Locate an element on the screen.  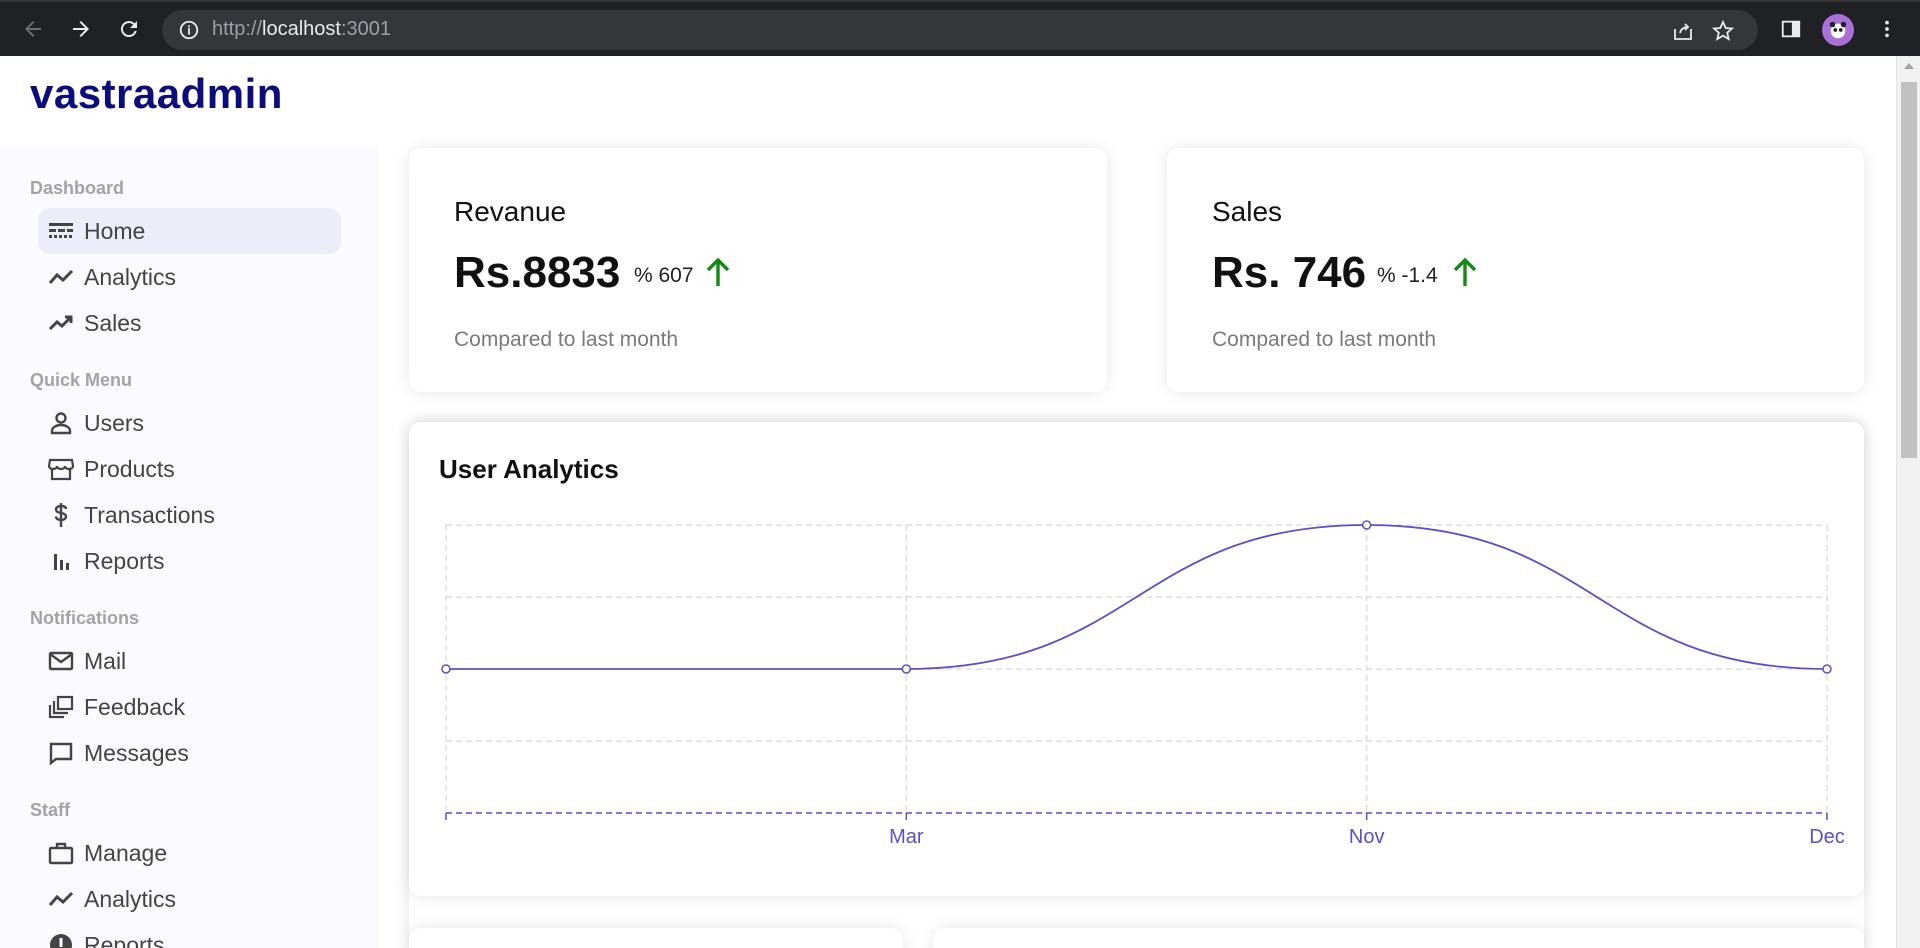
sidebar-item-label: Manage is located at coordinates (126, 852).